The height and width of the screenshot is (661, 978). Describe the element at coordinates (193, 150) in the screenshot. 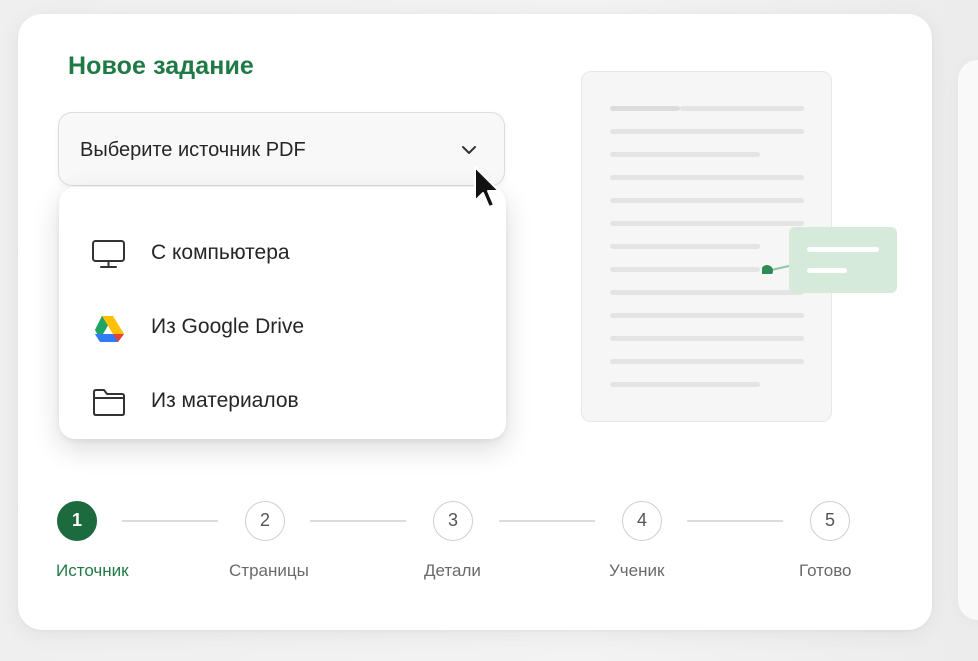

I see `pdf-source-select-label: Выберите источник PDF` at that location.